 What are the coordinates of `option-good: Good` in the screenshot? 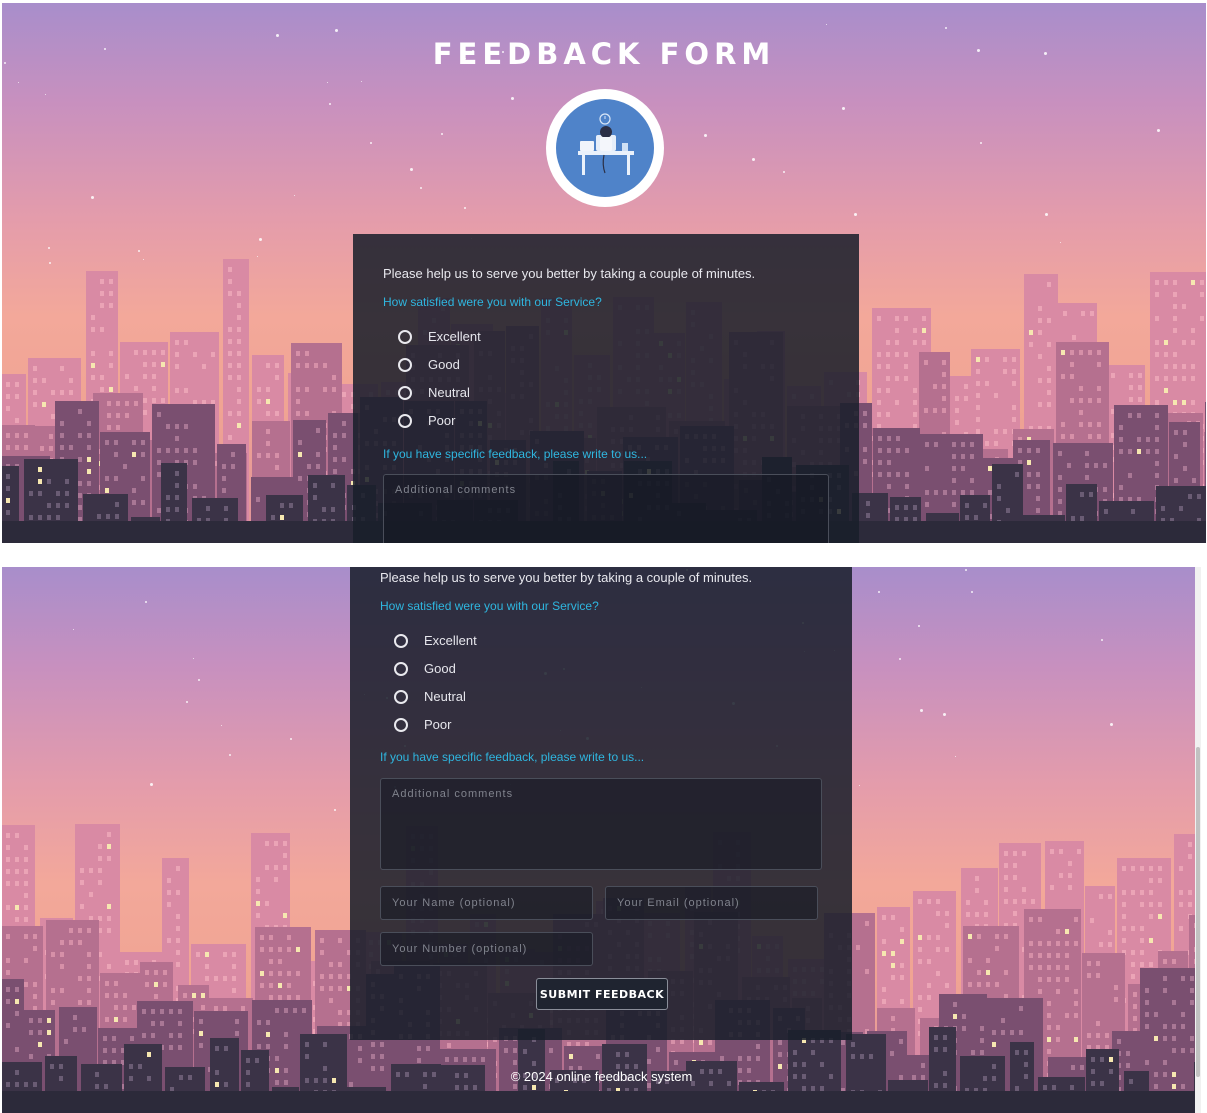 It's located at (429, 364).